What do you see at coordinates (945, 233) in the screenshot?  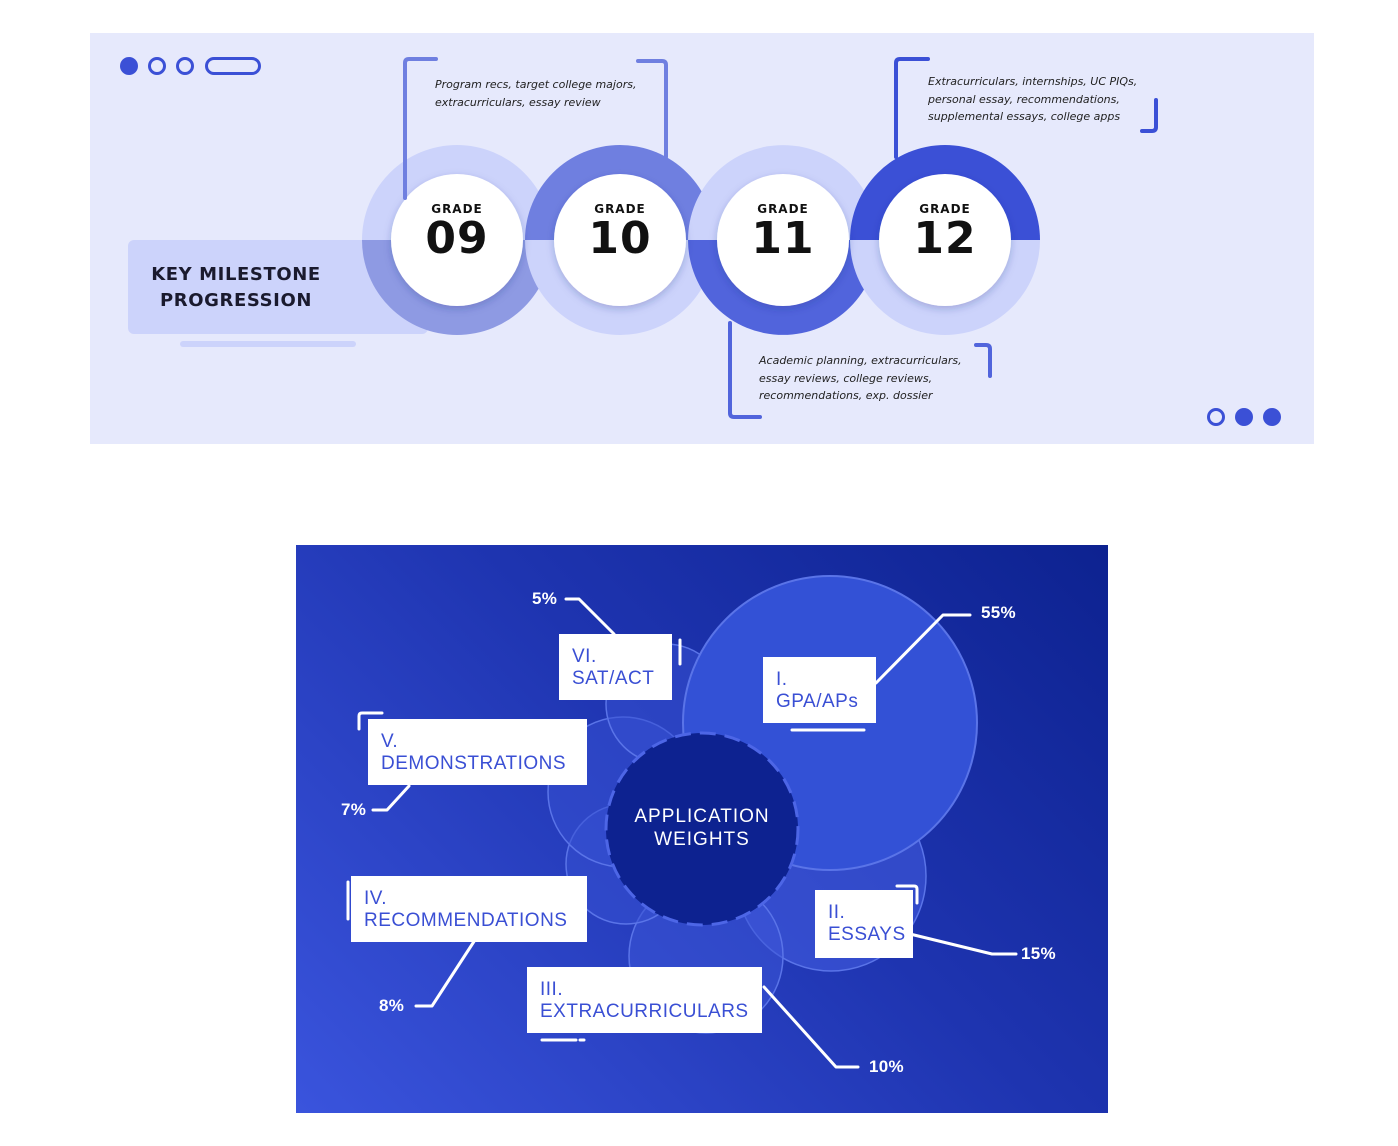 I see `grade-12: GRADE 12` at bounding box center [945, 233].